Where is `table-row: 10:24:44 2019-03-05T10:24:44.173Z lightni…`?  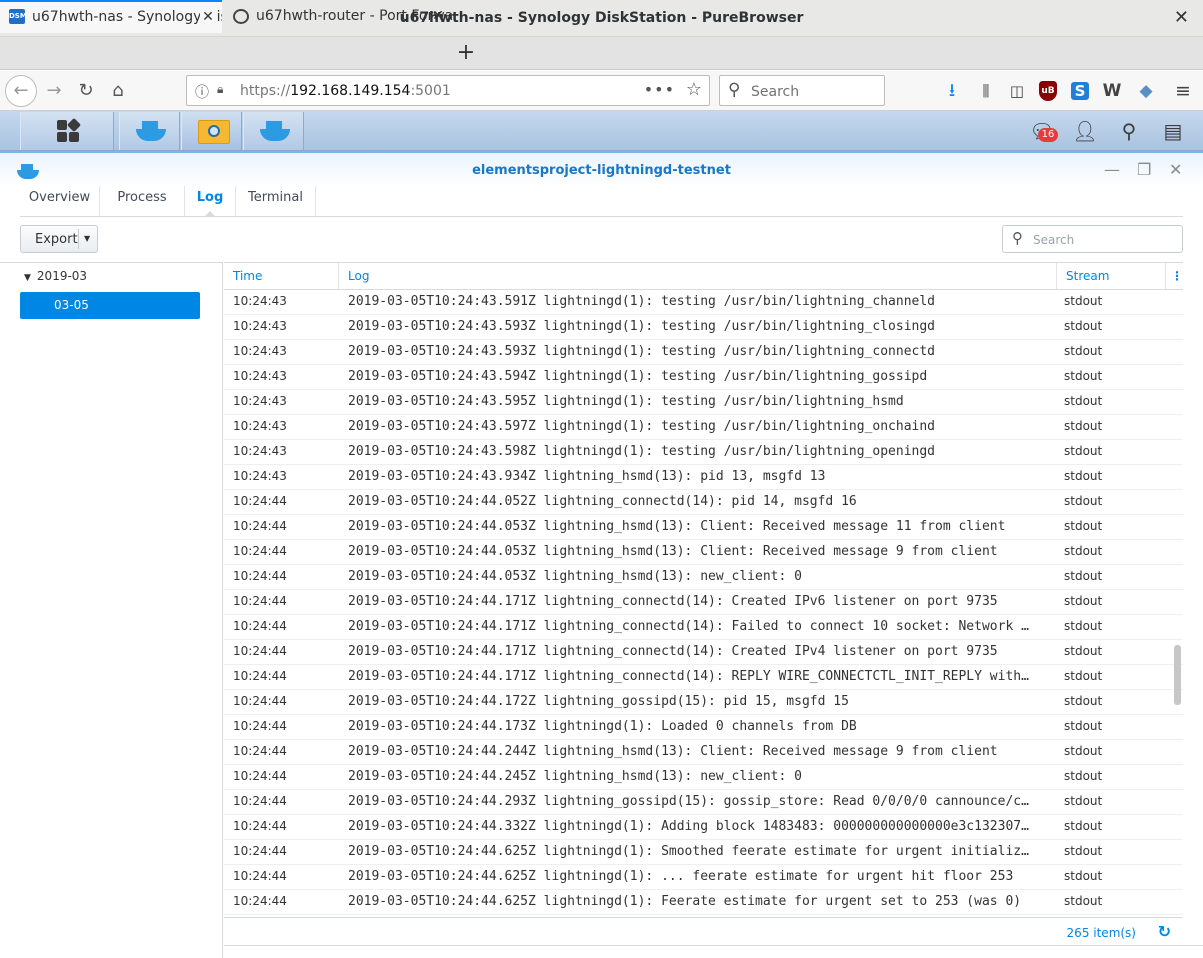 table-row: 10:24:44 2019-03-05T10:24:44.173Z lightni… is located at coordinates (703, 727).